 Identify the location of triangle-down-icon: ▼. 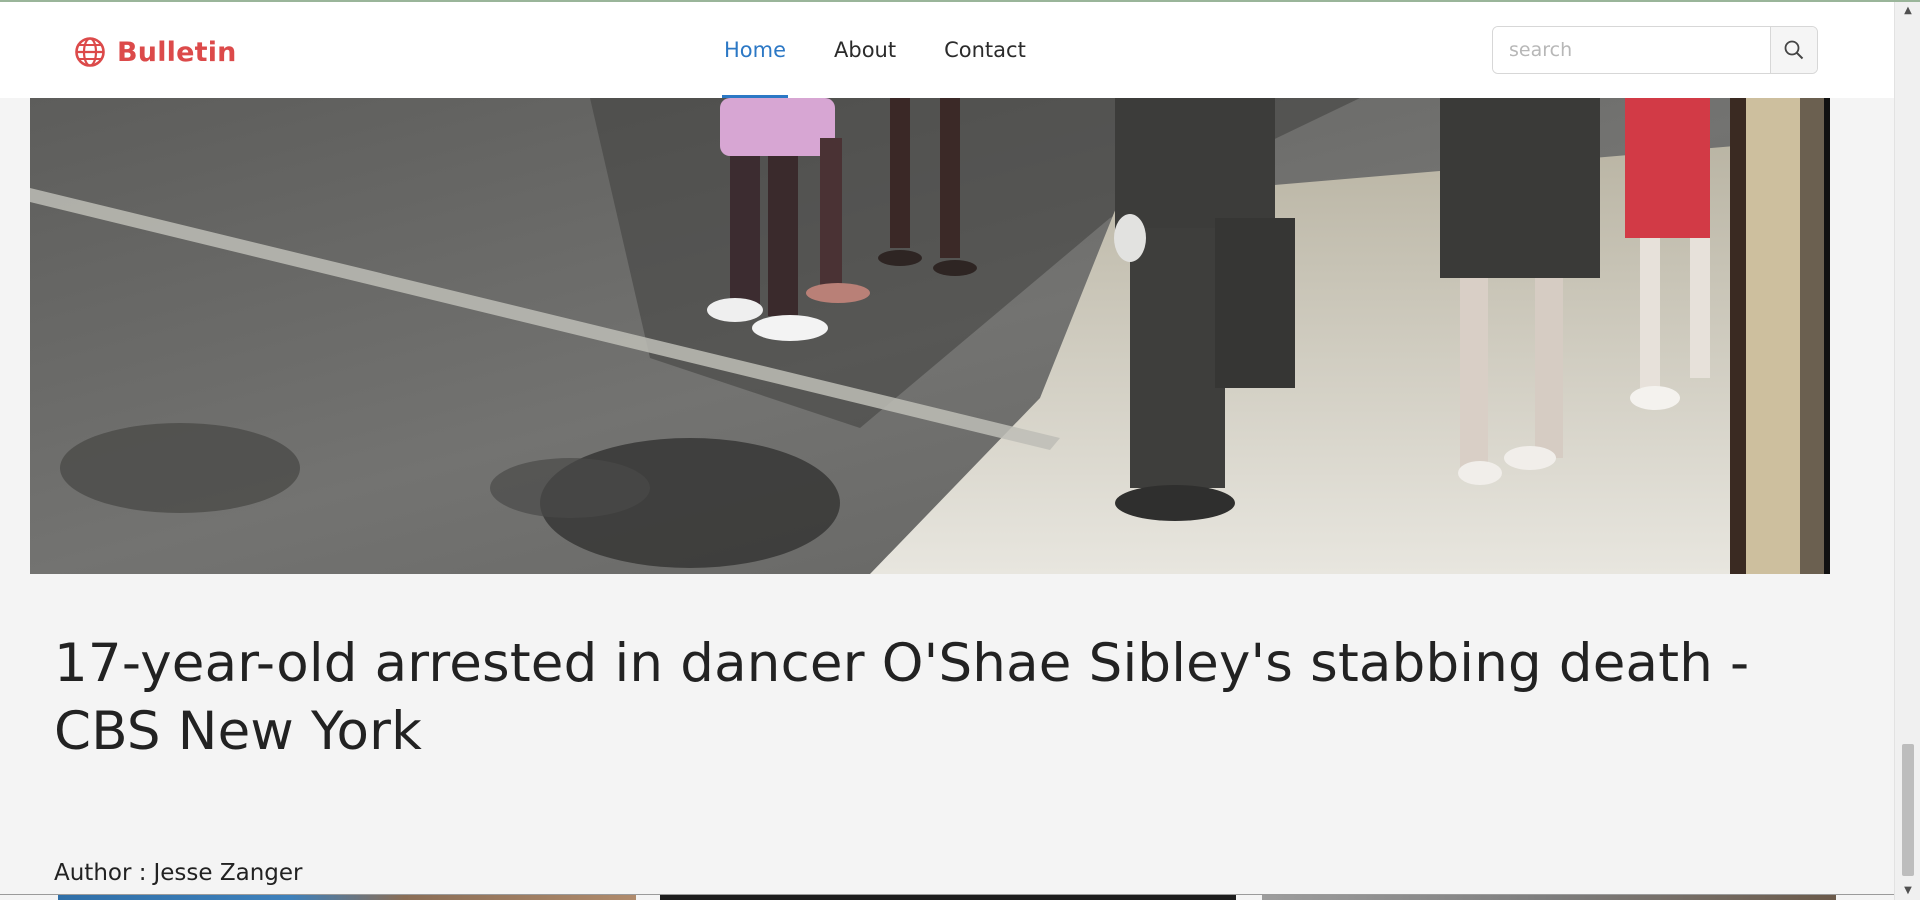
(1907, 890).